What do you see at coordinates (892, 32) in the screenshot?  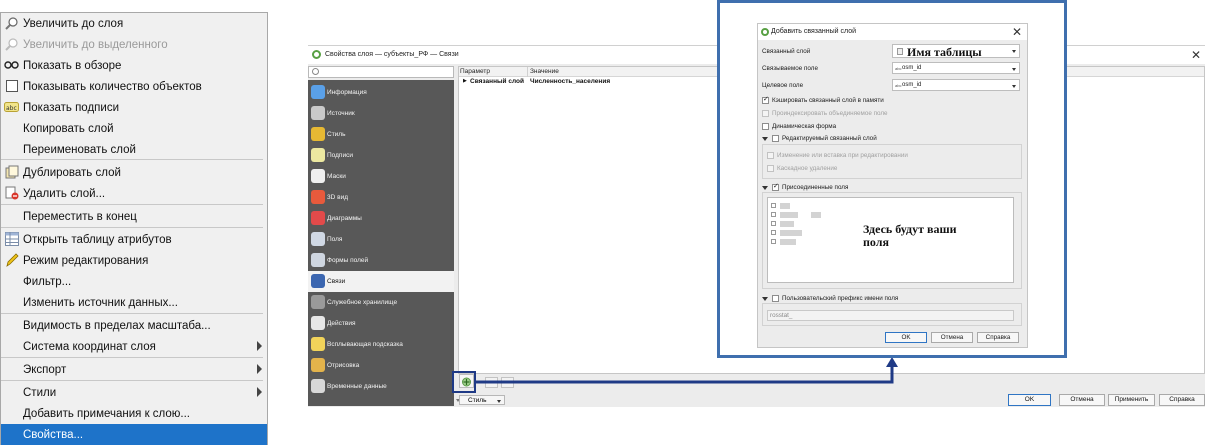 I see `join-dialog-title-bar: Добавить связанный слой ✕` at bounding box center [892, 32].